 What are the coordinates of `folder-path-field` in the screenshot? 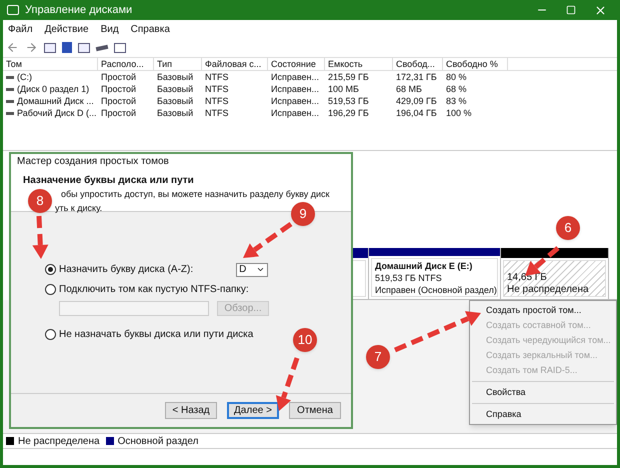 It's located at (134, 308).